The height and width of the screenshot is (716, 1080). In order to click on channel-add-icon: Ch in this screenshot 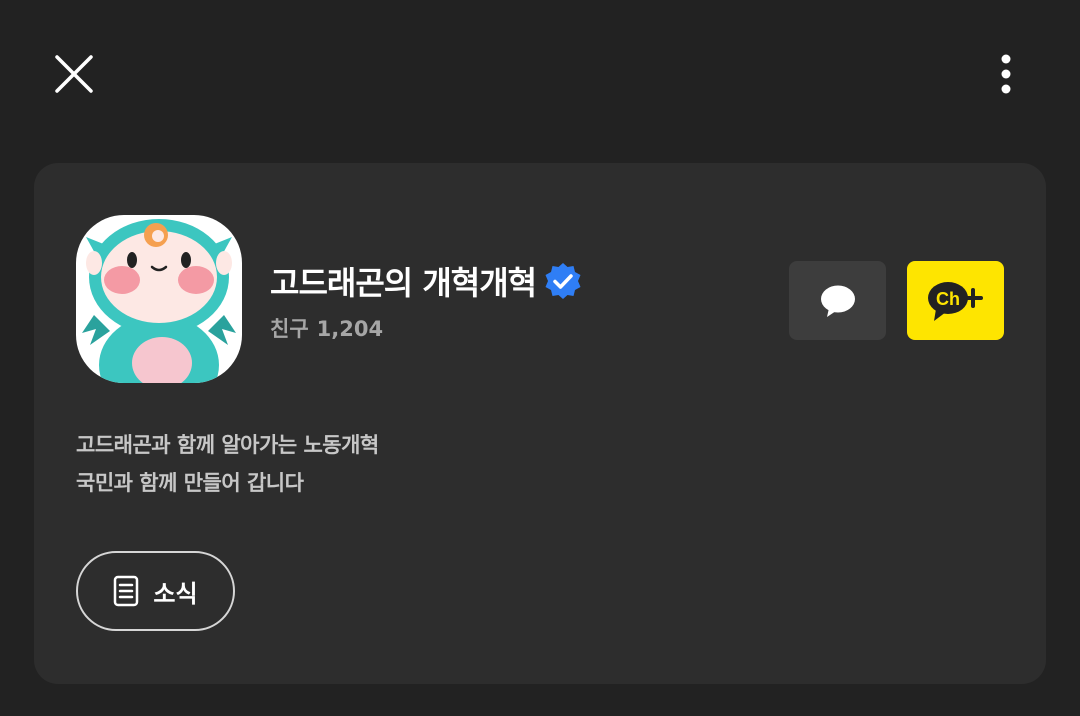, I will do `click(955, 301)`.